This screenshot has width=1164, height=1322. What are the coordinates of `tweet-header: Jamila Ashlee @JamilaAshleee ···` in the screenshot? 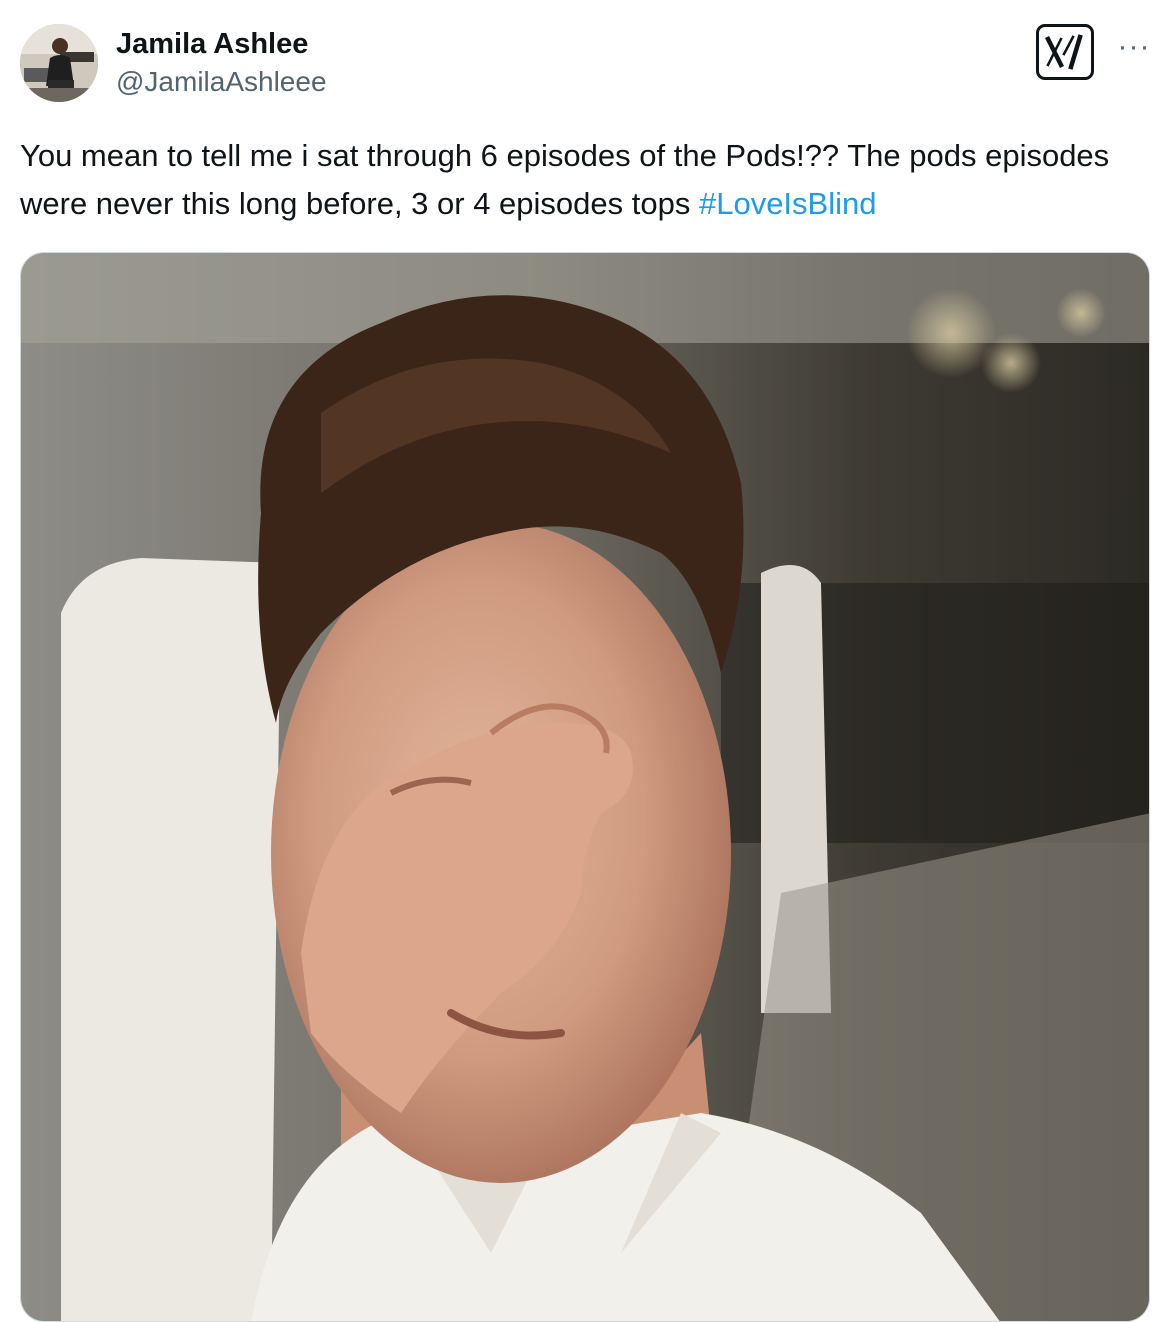 It's located at (585, 65).